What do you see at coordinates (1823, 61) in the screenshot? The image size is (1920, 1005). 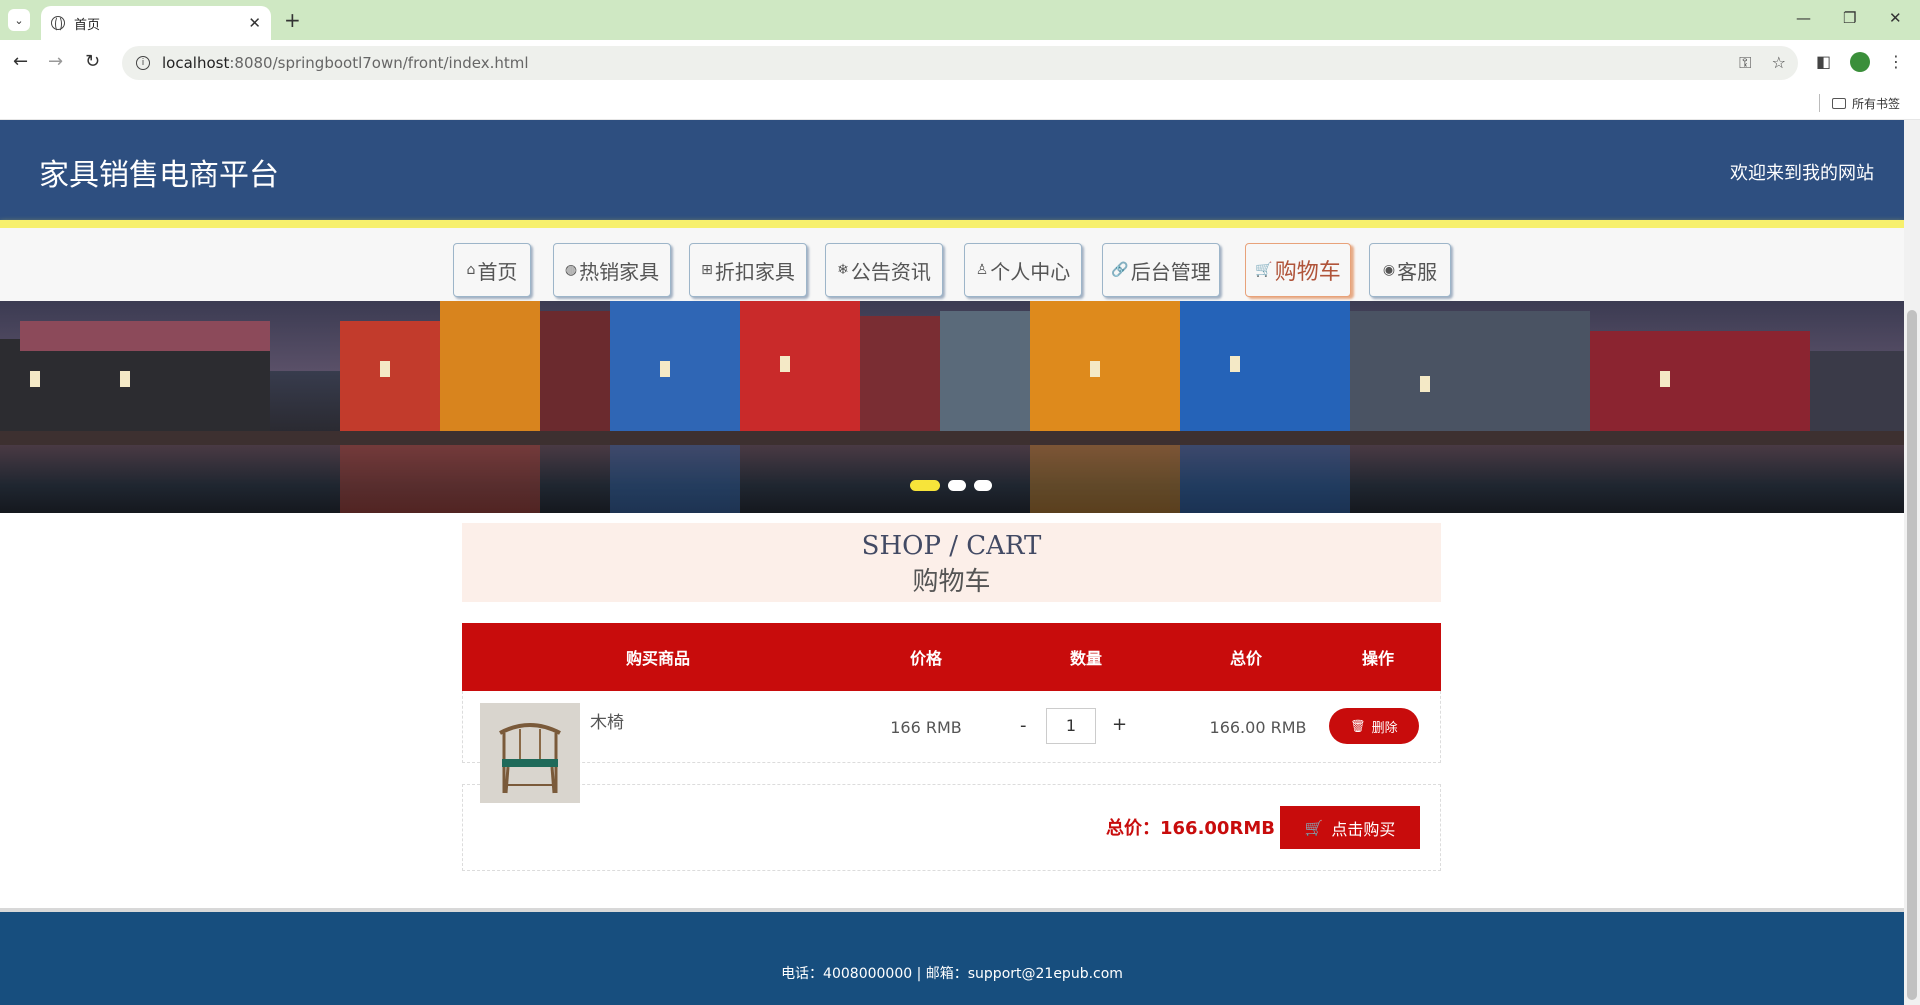 I see `side-panel-icon: ◧` at bounding box center [1823, 61].